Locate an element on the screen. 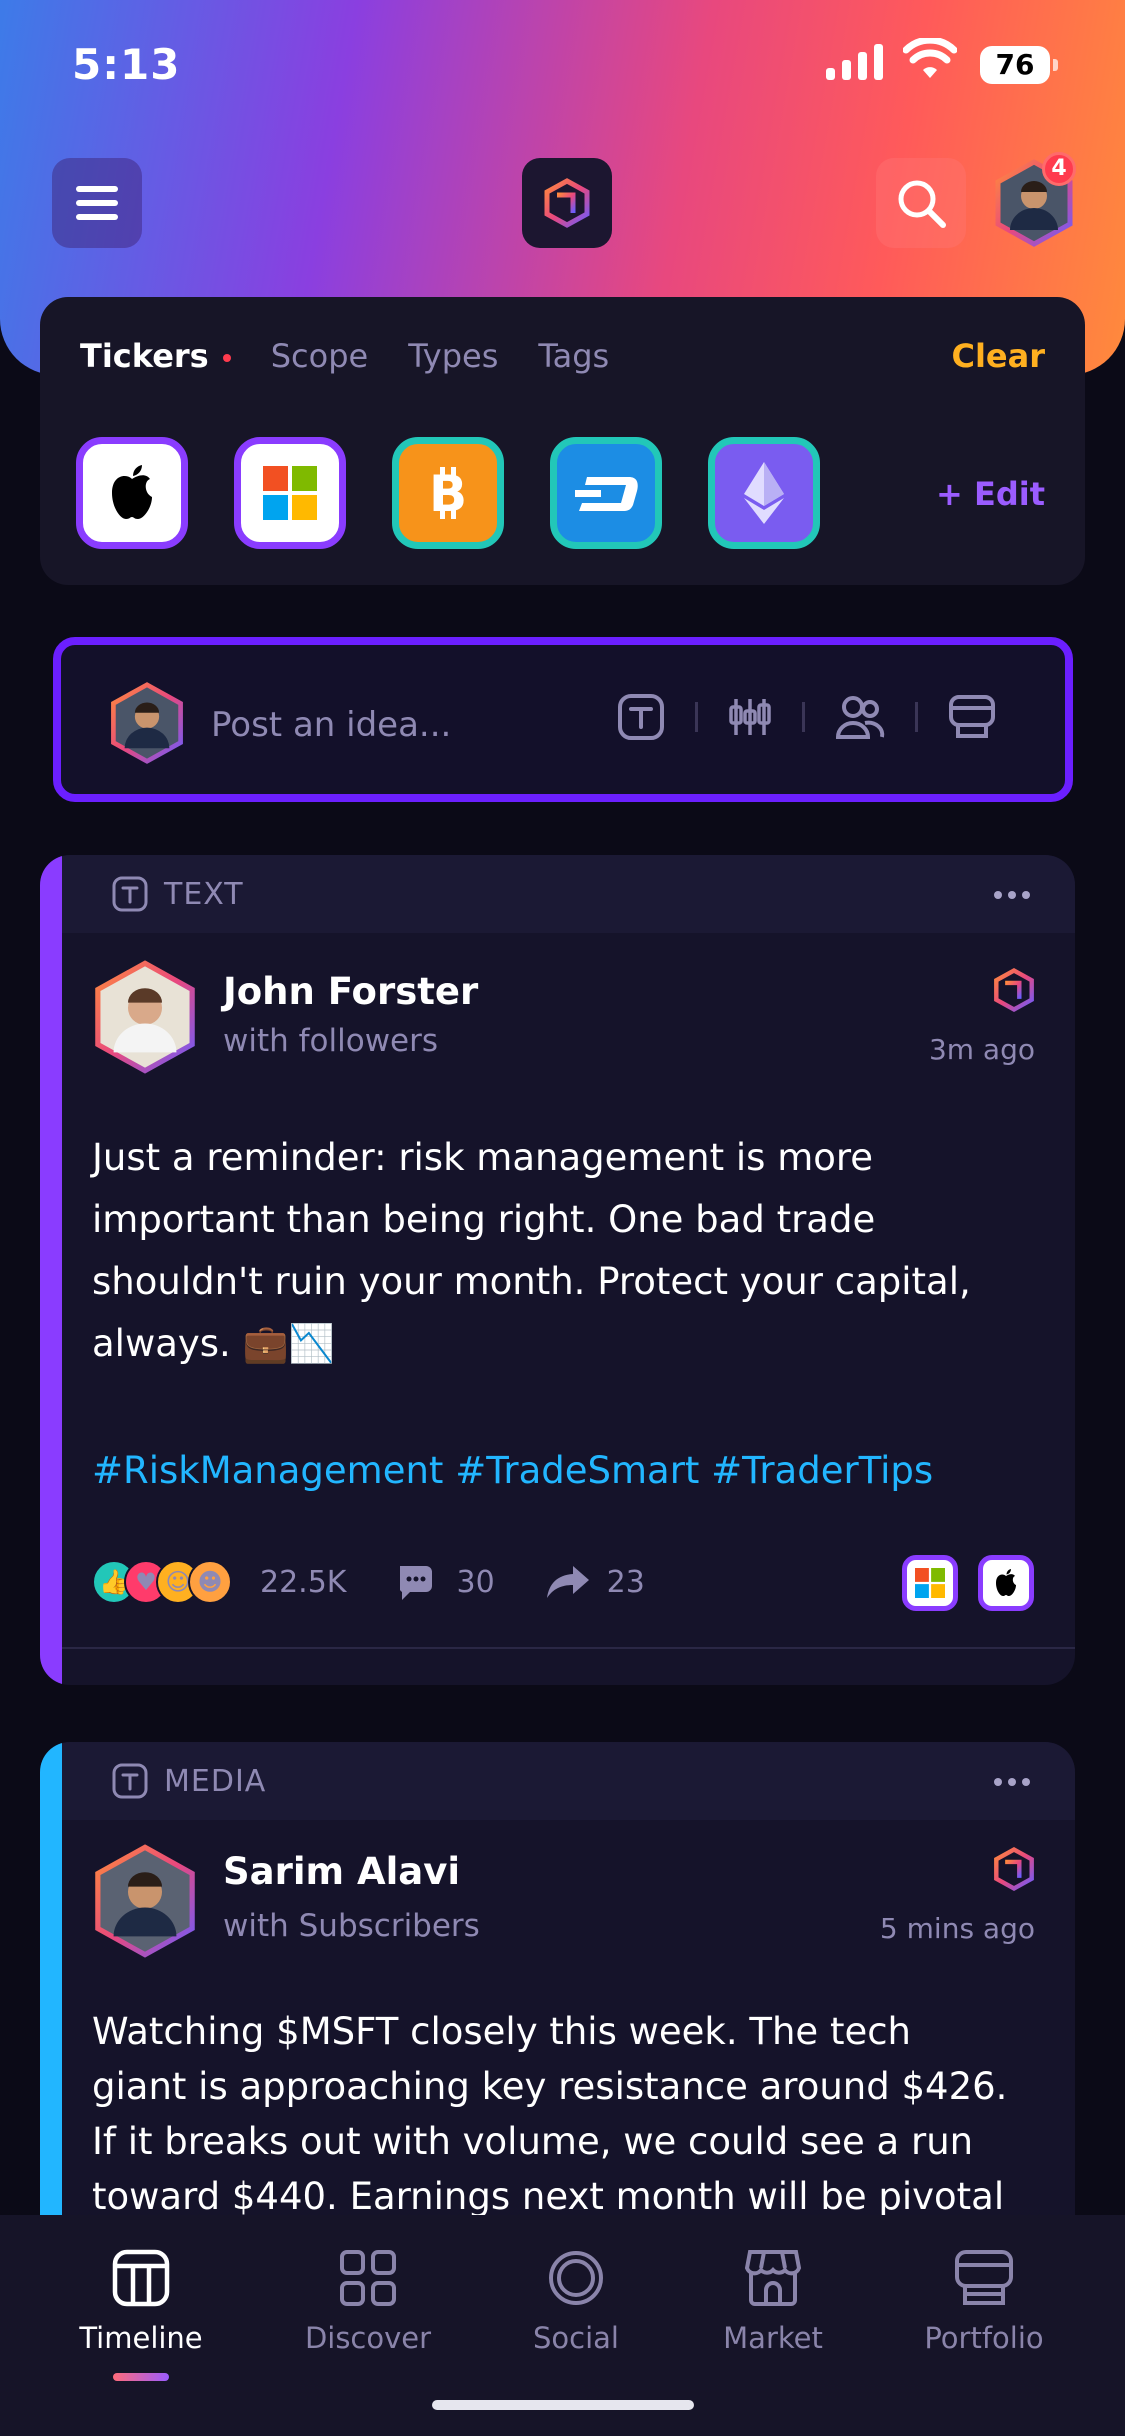  filter-tab-types: Types is located at coordinates (453, 356).